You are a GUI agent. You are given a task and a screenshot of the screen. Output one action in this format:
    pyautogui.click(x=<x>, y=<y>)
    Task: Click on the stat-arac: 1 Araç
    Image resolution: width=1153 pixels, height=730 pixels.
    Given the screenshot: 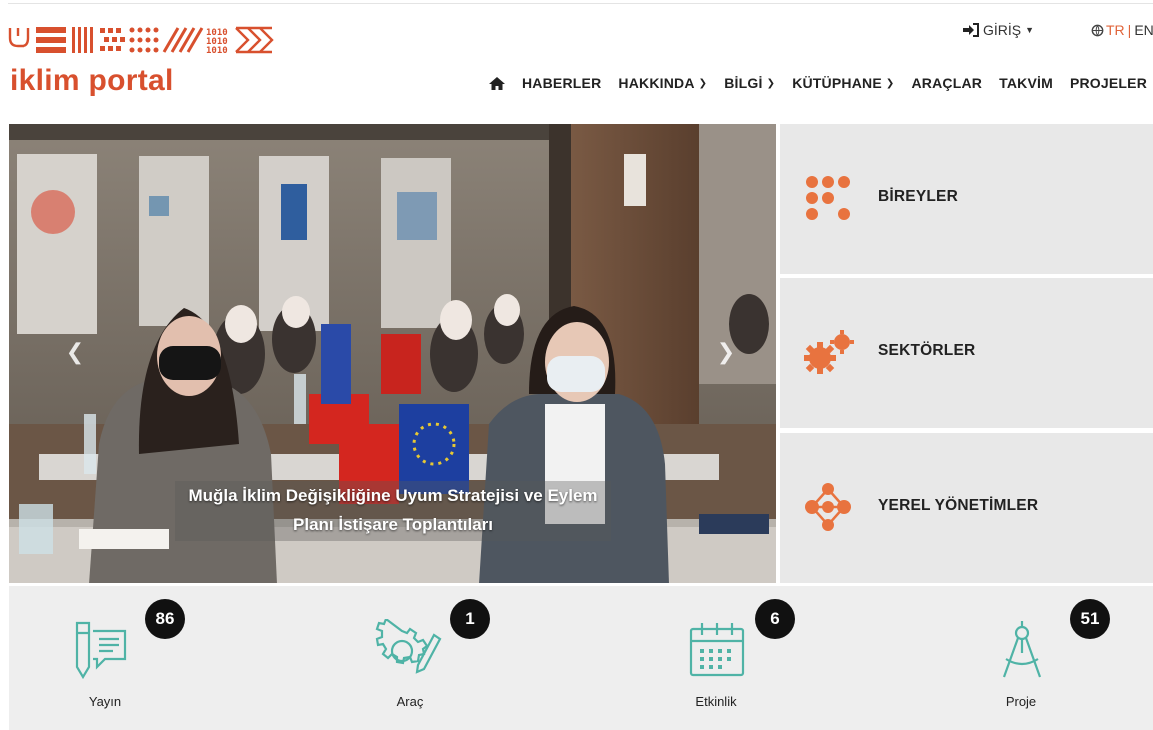 What is the action you would take?
    pyautogui.click(x=410, y=658)
    